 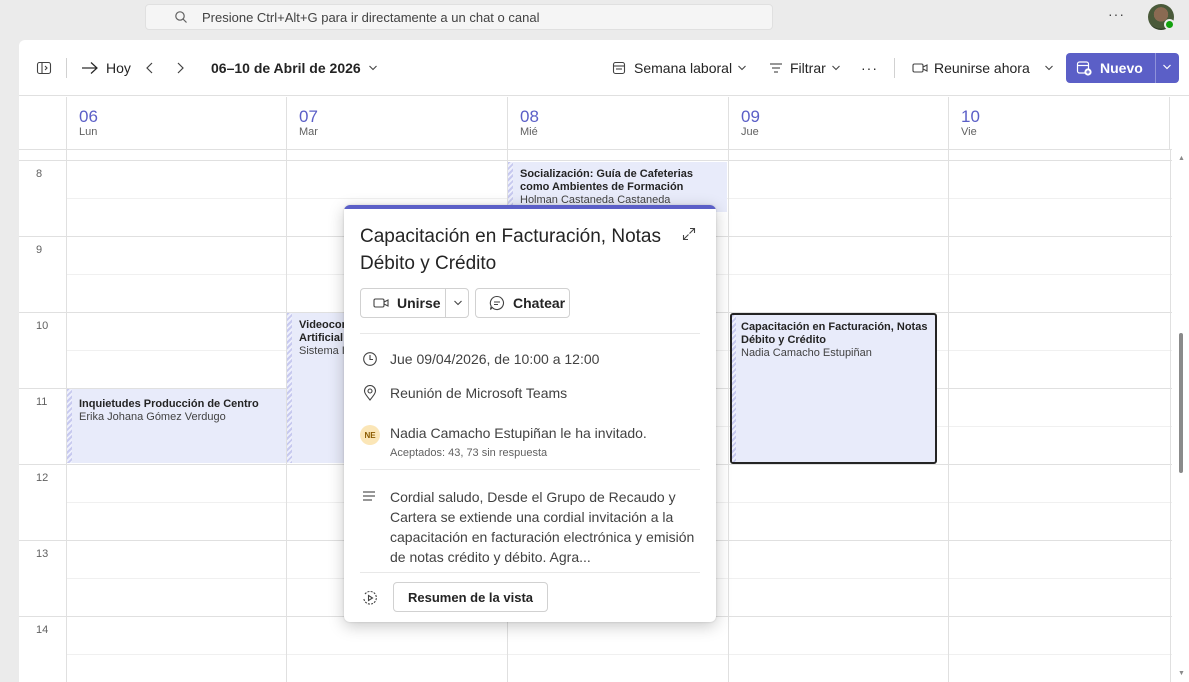 What do you see at coordinates (869, 68) in the screenshot?
I see `more-options-button: ···` at bounding box center [869, 68].